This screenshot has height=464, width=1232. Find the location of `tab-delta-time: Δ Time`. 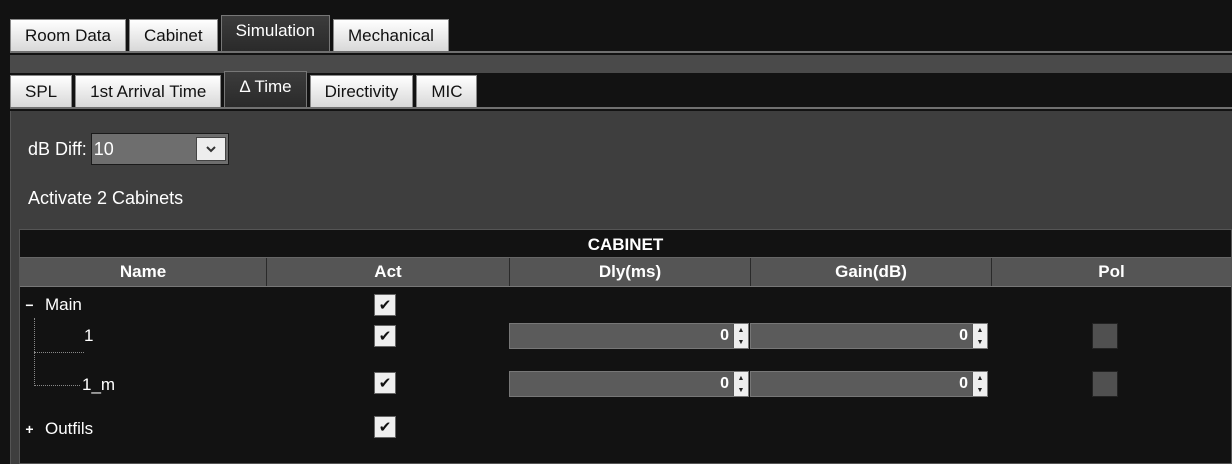

tab-delta-time: Δ Time is located at coordinates (265, 89).